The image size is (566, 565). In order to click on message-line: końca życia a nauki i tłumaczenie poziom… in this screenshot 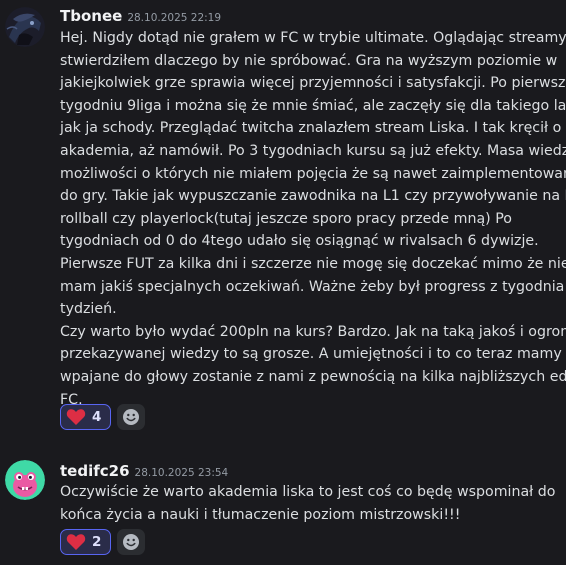, I will do `click(260, 514)`.